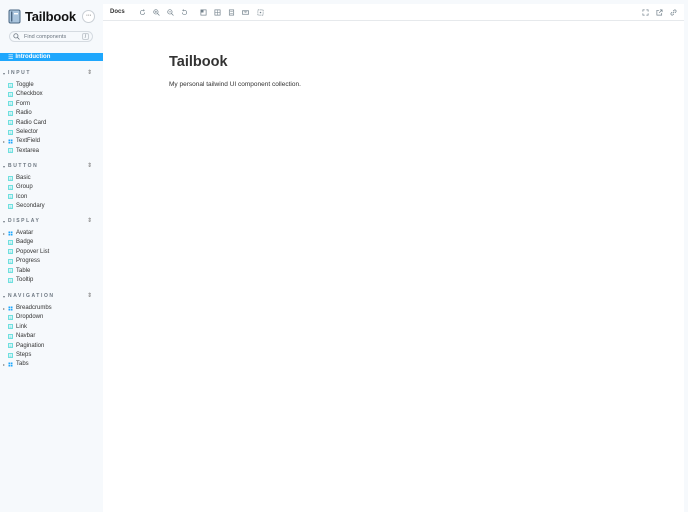 The image size is (688, 512). What do you see at coordinates (33, 57) in the screenshot?
I see `sidebar-item-label: Introduction` at bounding box center [33, 57].